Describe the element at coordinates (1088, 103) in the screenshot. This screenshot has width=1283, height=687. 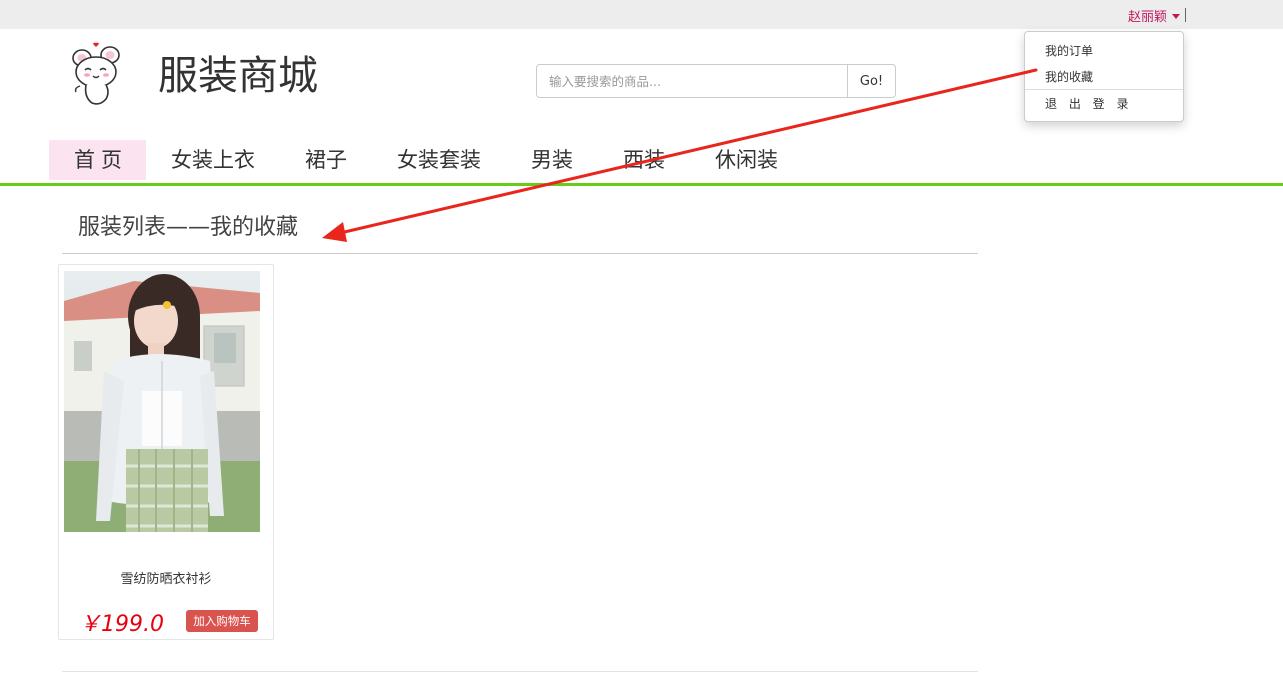
I see `menu-item-logout: 退 出 登 录` at that location.